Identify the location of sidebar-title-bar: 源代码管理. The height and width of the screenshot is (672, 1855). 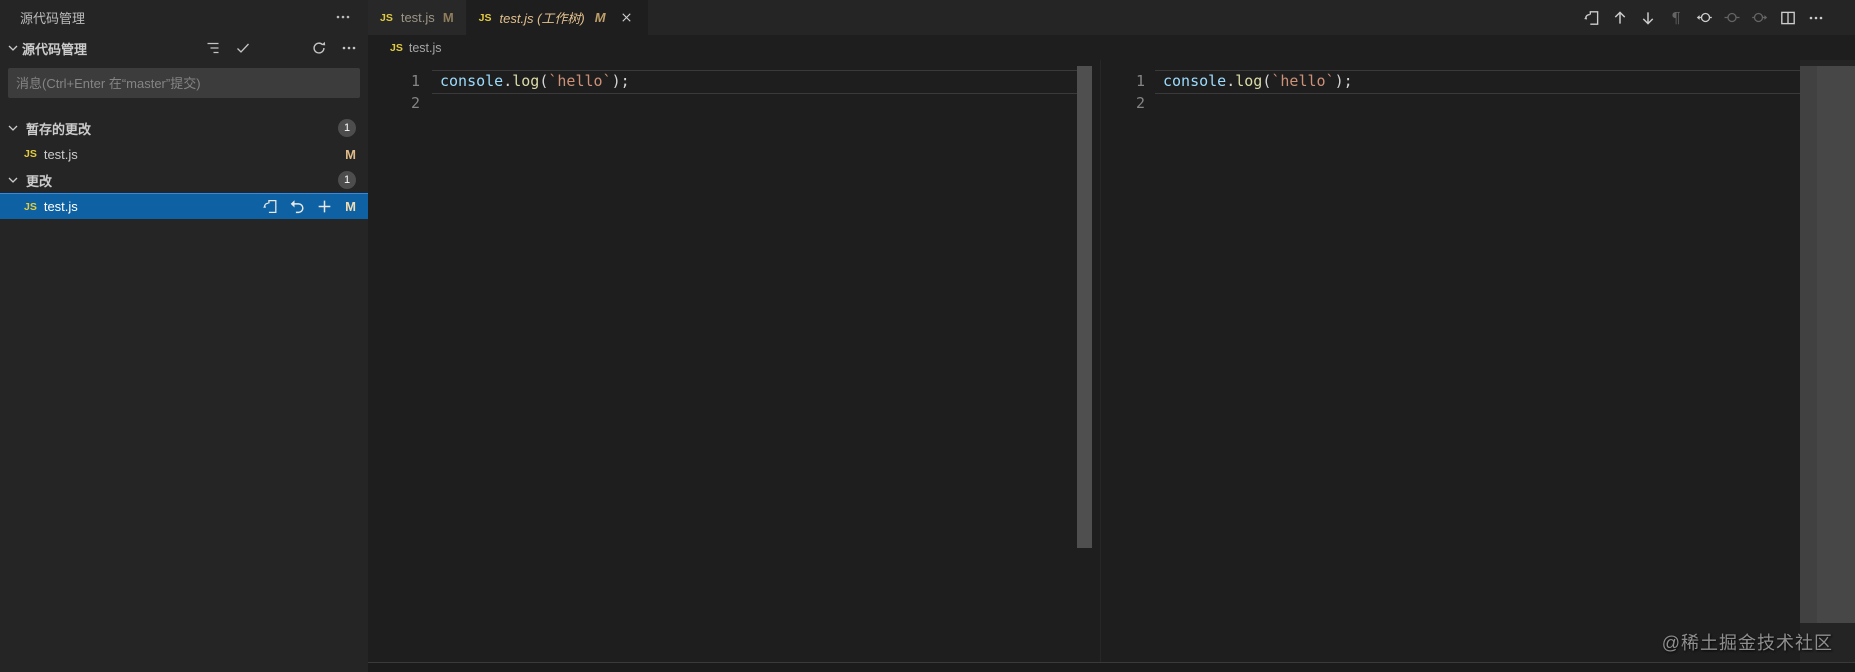
(184, 17).